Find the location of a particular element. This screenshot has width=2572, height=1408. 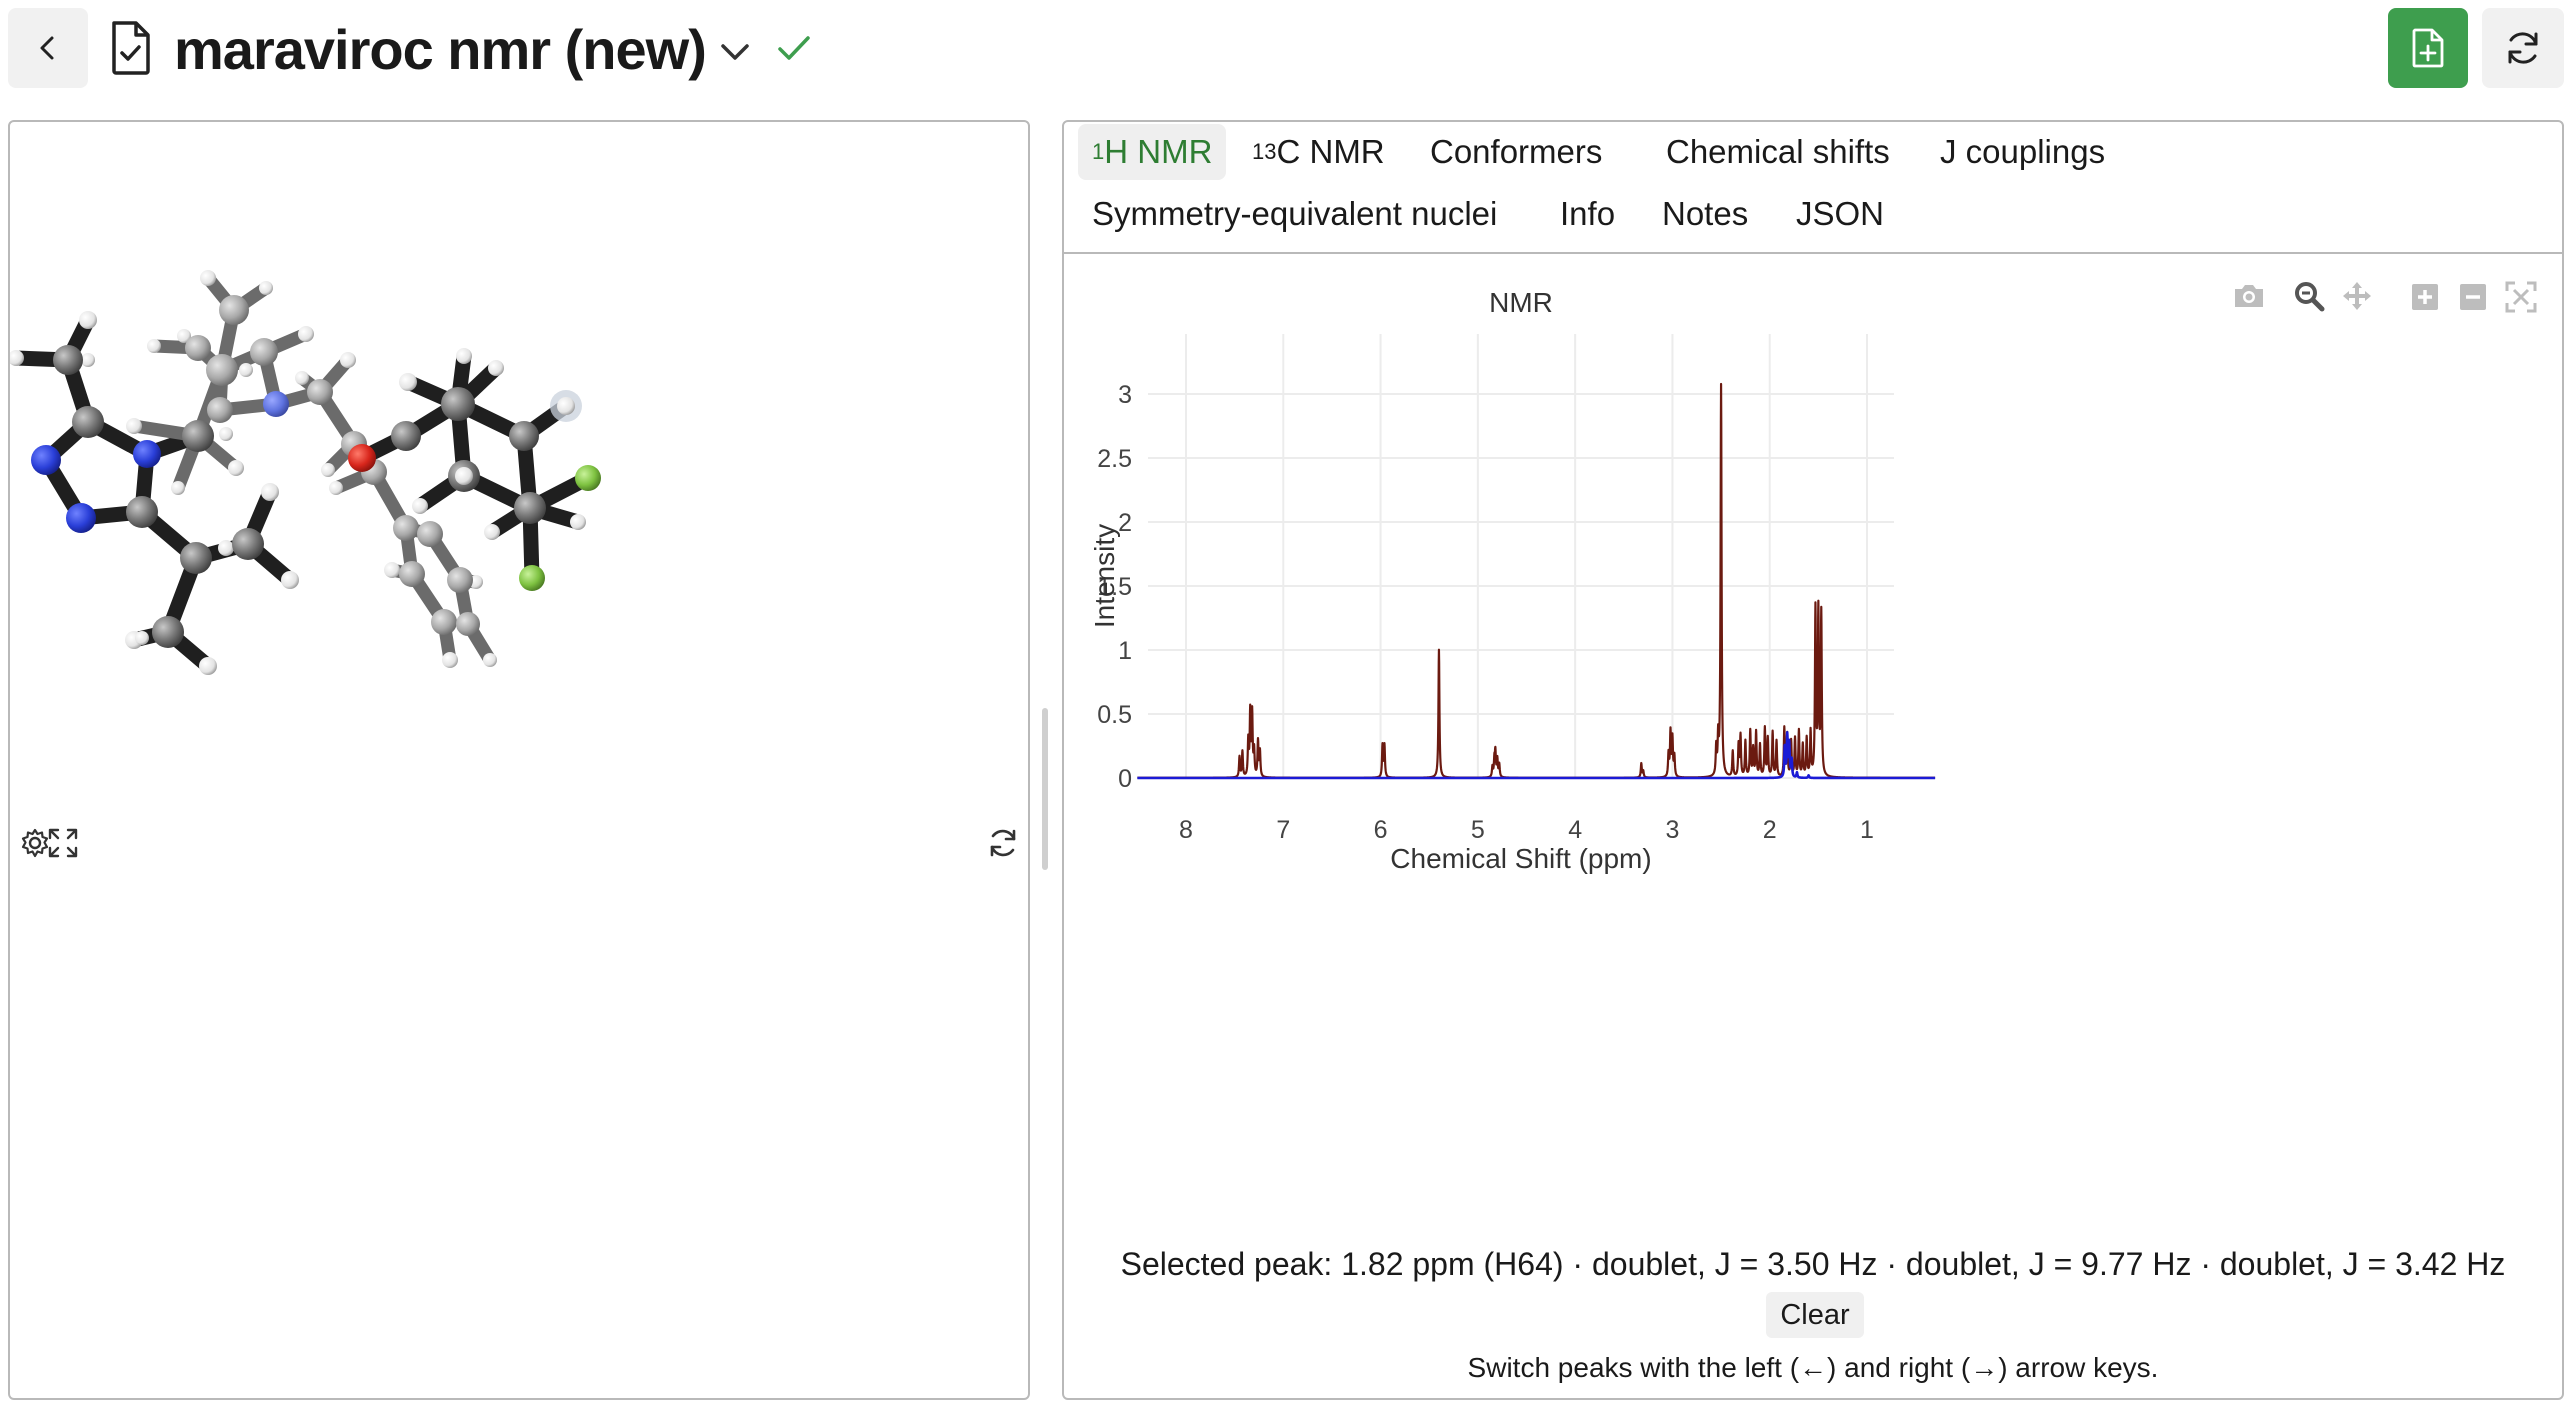

y-tick-label: 2 is located at coordinates (1125, 523).